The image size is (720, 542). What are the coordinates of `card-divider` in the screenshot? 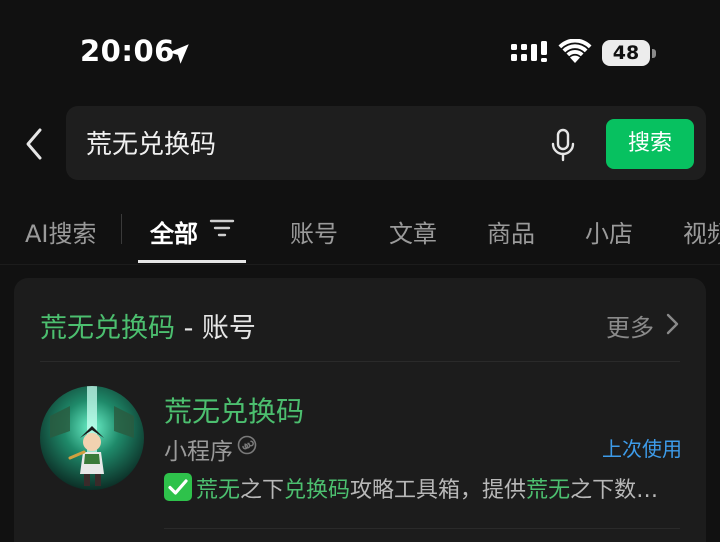 It's located at (360, 361).